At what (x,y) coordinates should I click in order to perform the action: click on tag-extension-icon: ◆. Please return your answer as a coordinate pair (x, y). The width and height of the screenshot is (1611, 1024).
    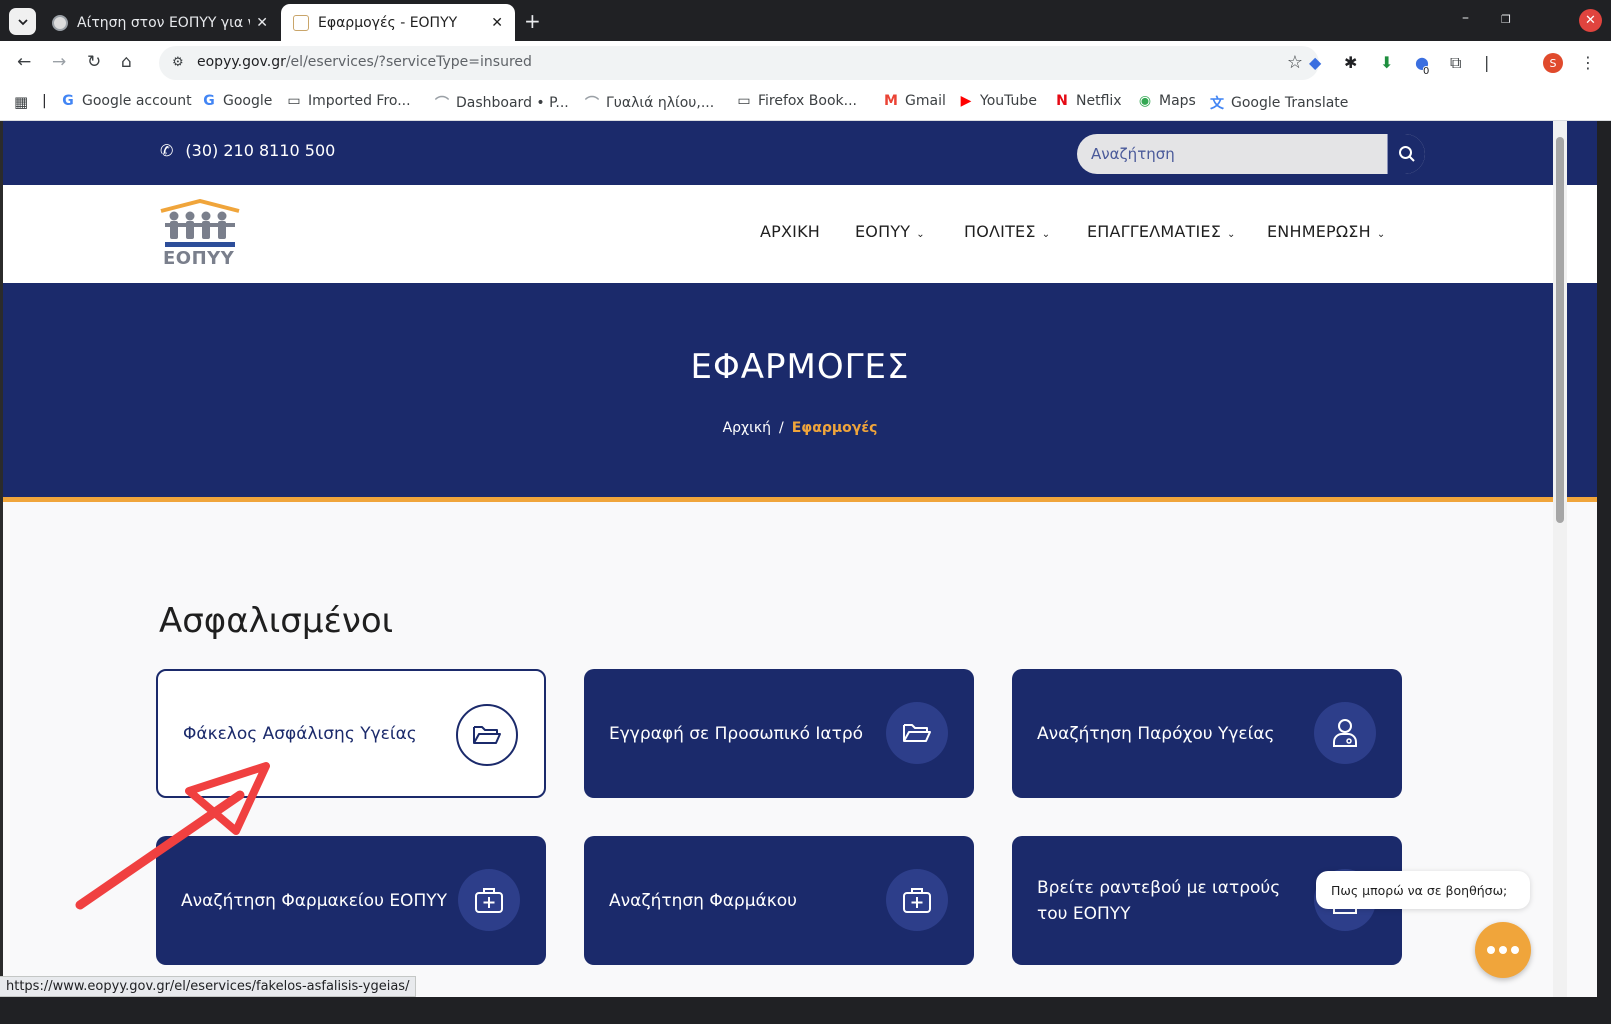
    Looking at the image, I should click on (1315, 62).